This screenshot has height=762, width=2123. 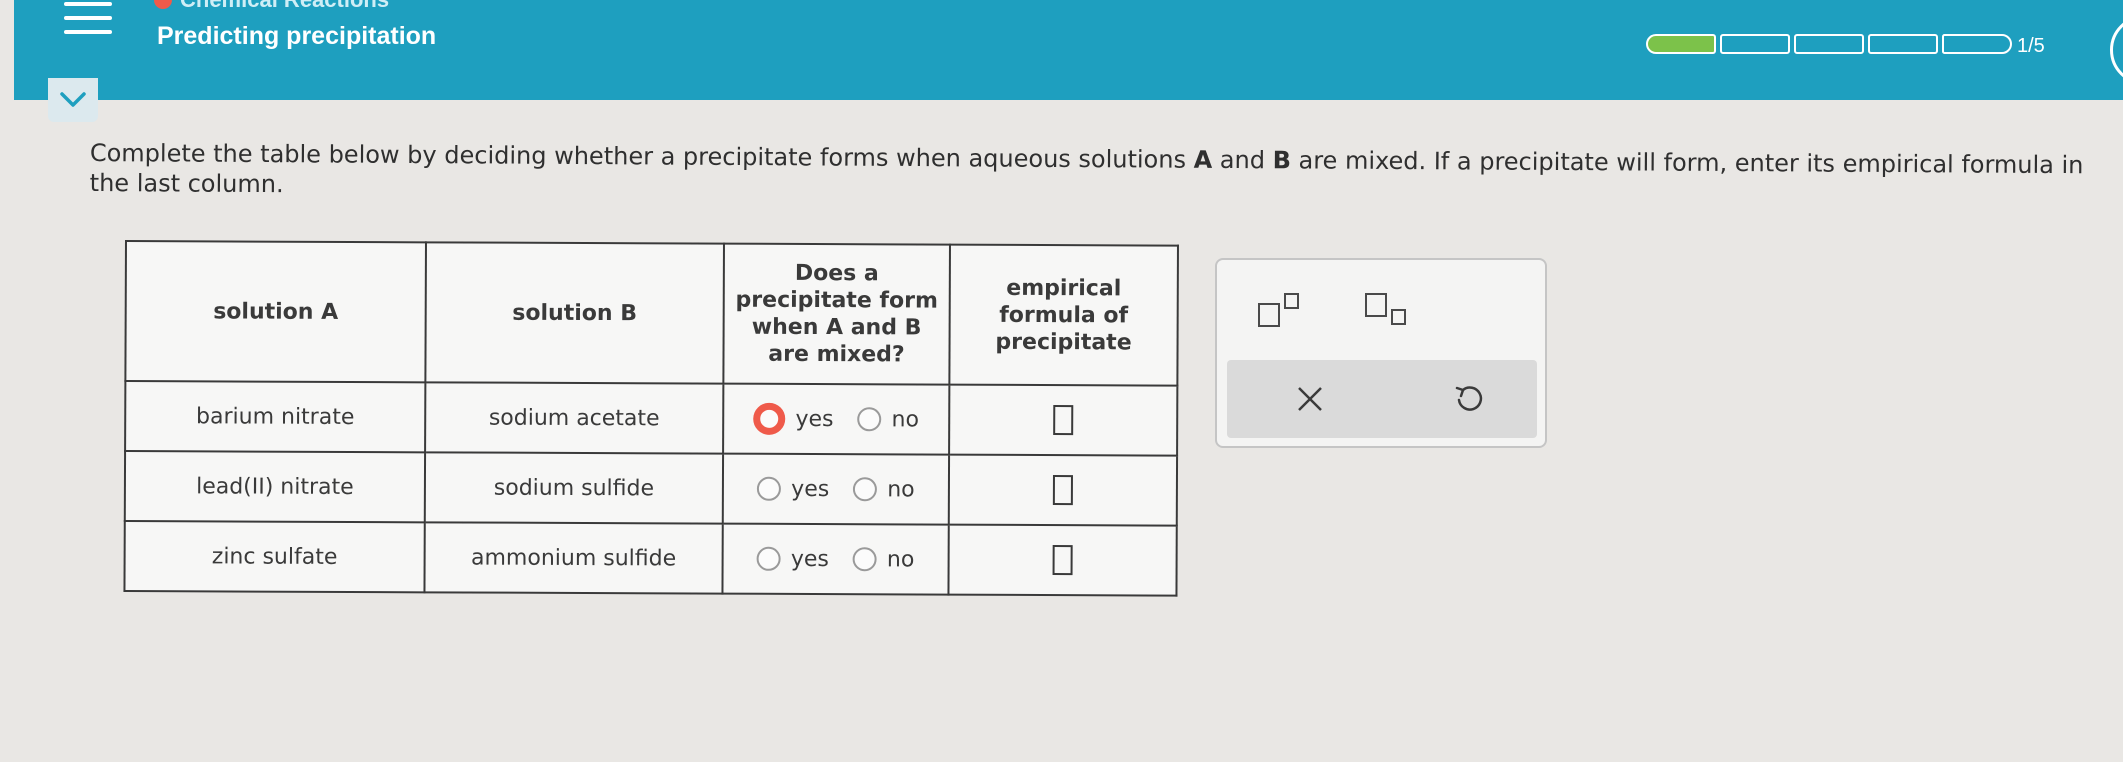 What do you see at coordinates (2116, 50) in the screenshot?
I see `account-circle-button` at bounding box center [2116, 50].